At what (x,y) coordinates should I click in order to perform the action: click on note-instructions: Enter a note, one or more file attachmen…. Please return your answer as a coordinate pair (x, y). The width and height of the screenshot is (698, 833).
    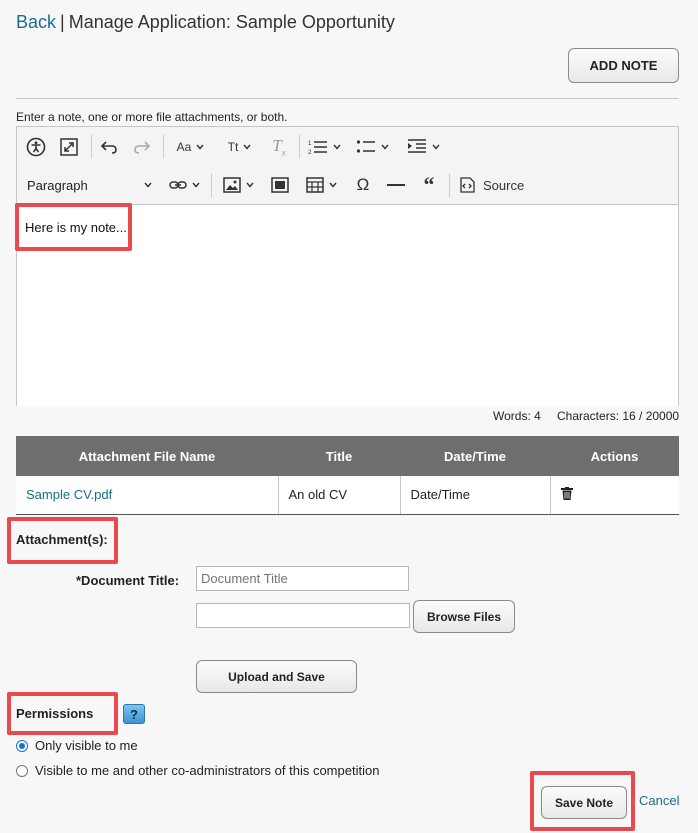
    Looking at the image, I should click on (152, 117).